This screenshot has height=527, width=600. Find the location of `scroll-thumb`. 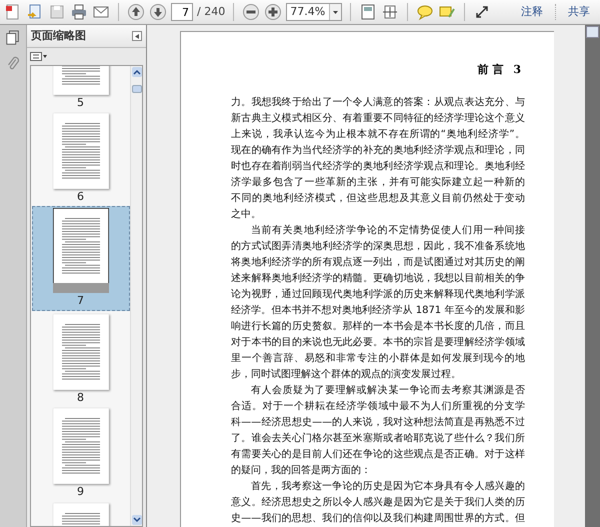

scroll-thumb is located at coordinates (137, 89).